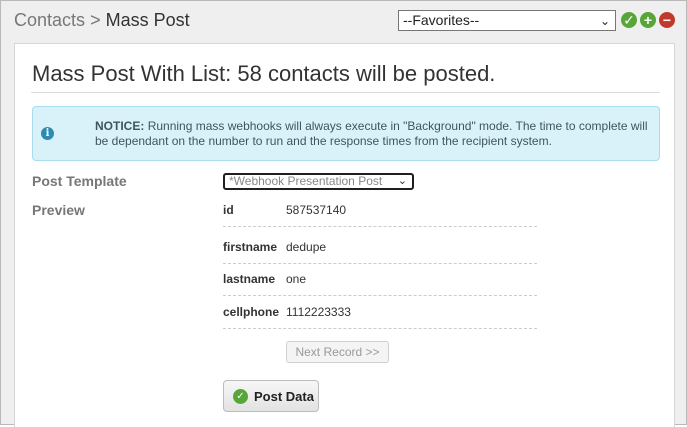  Describe the element at coordinates (380, 248) in the screenshot. I see `preview-row-firstname: firstname dedupe` at that location.